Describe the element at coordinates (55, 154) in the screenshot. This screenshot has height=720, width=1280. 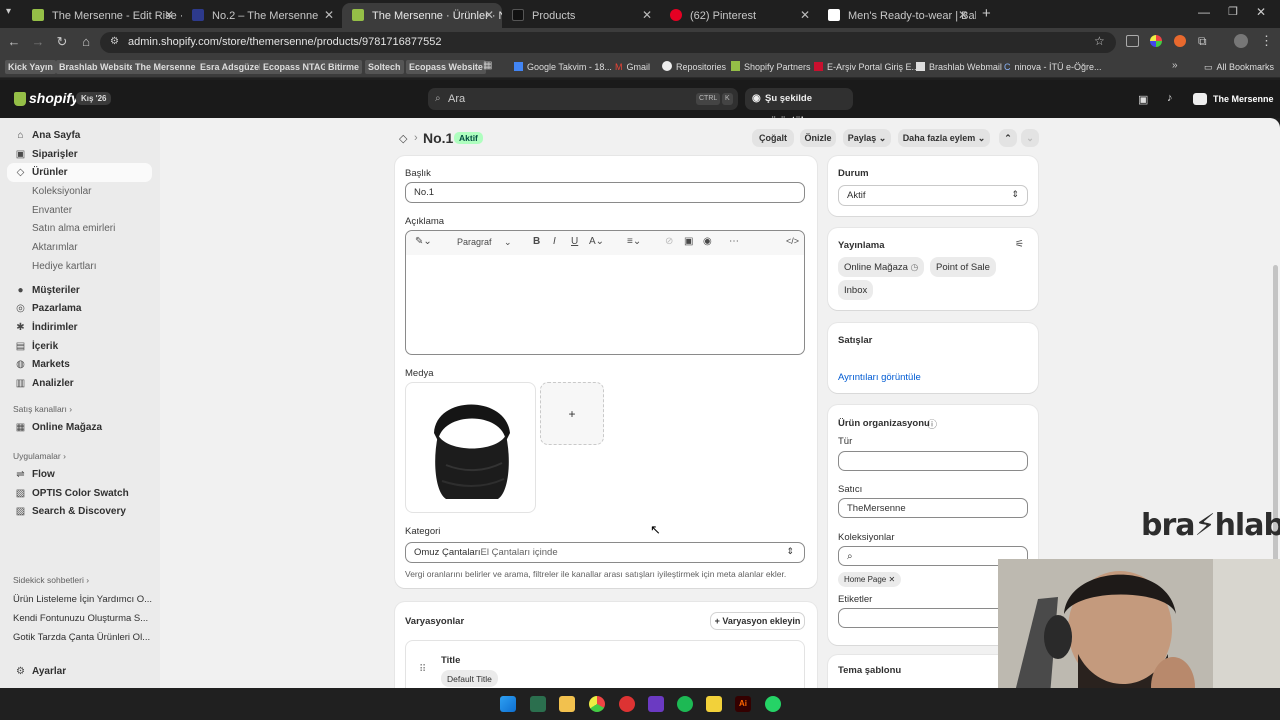
I see `sidebar-item-orders: Siparişler` at that location.